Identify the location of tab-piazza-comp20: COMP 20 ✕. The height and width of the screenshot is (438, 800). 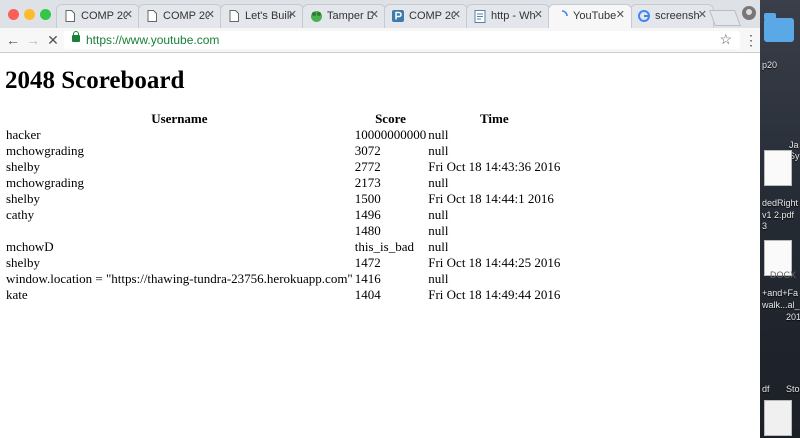
(426, 16).